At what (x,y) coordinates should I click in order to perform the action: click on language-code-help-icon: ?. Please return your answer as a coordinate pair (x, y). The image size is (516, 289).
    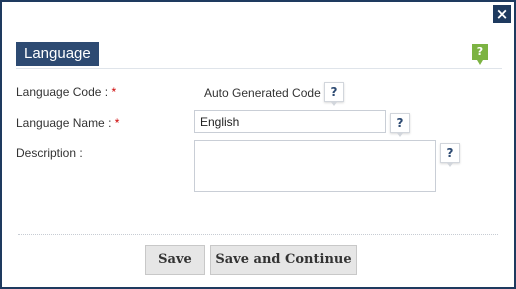
    Looking at the image, I should click on (334, 94).